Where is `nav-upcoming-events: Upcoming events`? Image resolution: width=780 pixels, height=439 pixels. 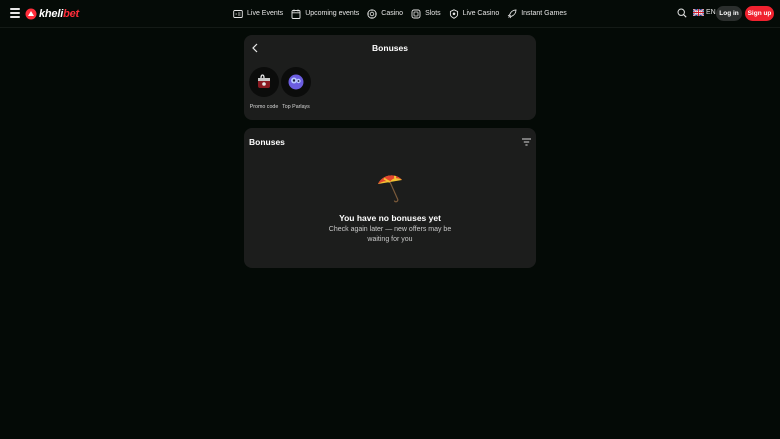 nav-upcoming-events: Upcoming events is located at coordinates (325, 14).